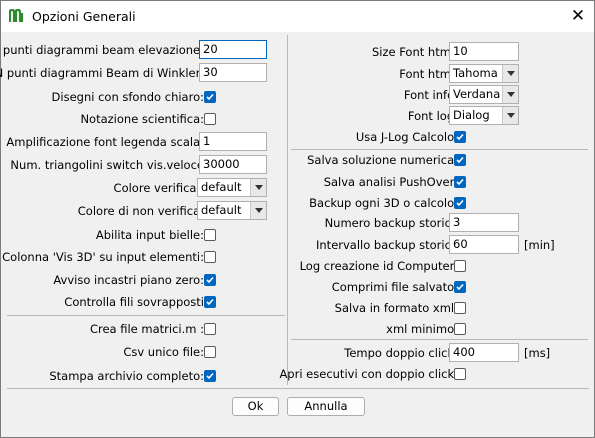 The width and height of the screenshot is (595, 438). I want to click on comprimi-label: Comprimi file salvato:, so click(394, 287).